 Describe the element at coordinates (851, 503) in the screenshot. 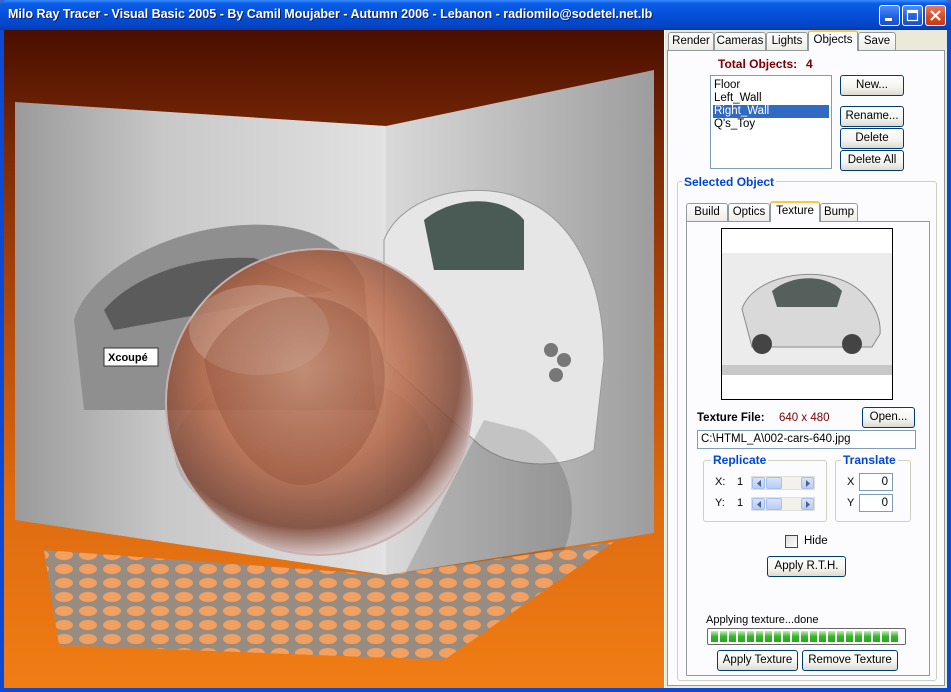

I see `translate-y-label: Y` at that location.